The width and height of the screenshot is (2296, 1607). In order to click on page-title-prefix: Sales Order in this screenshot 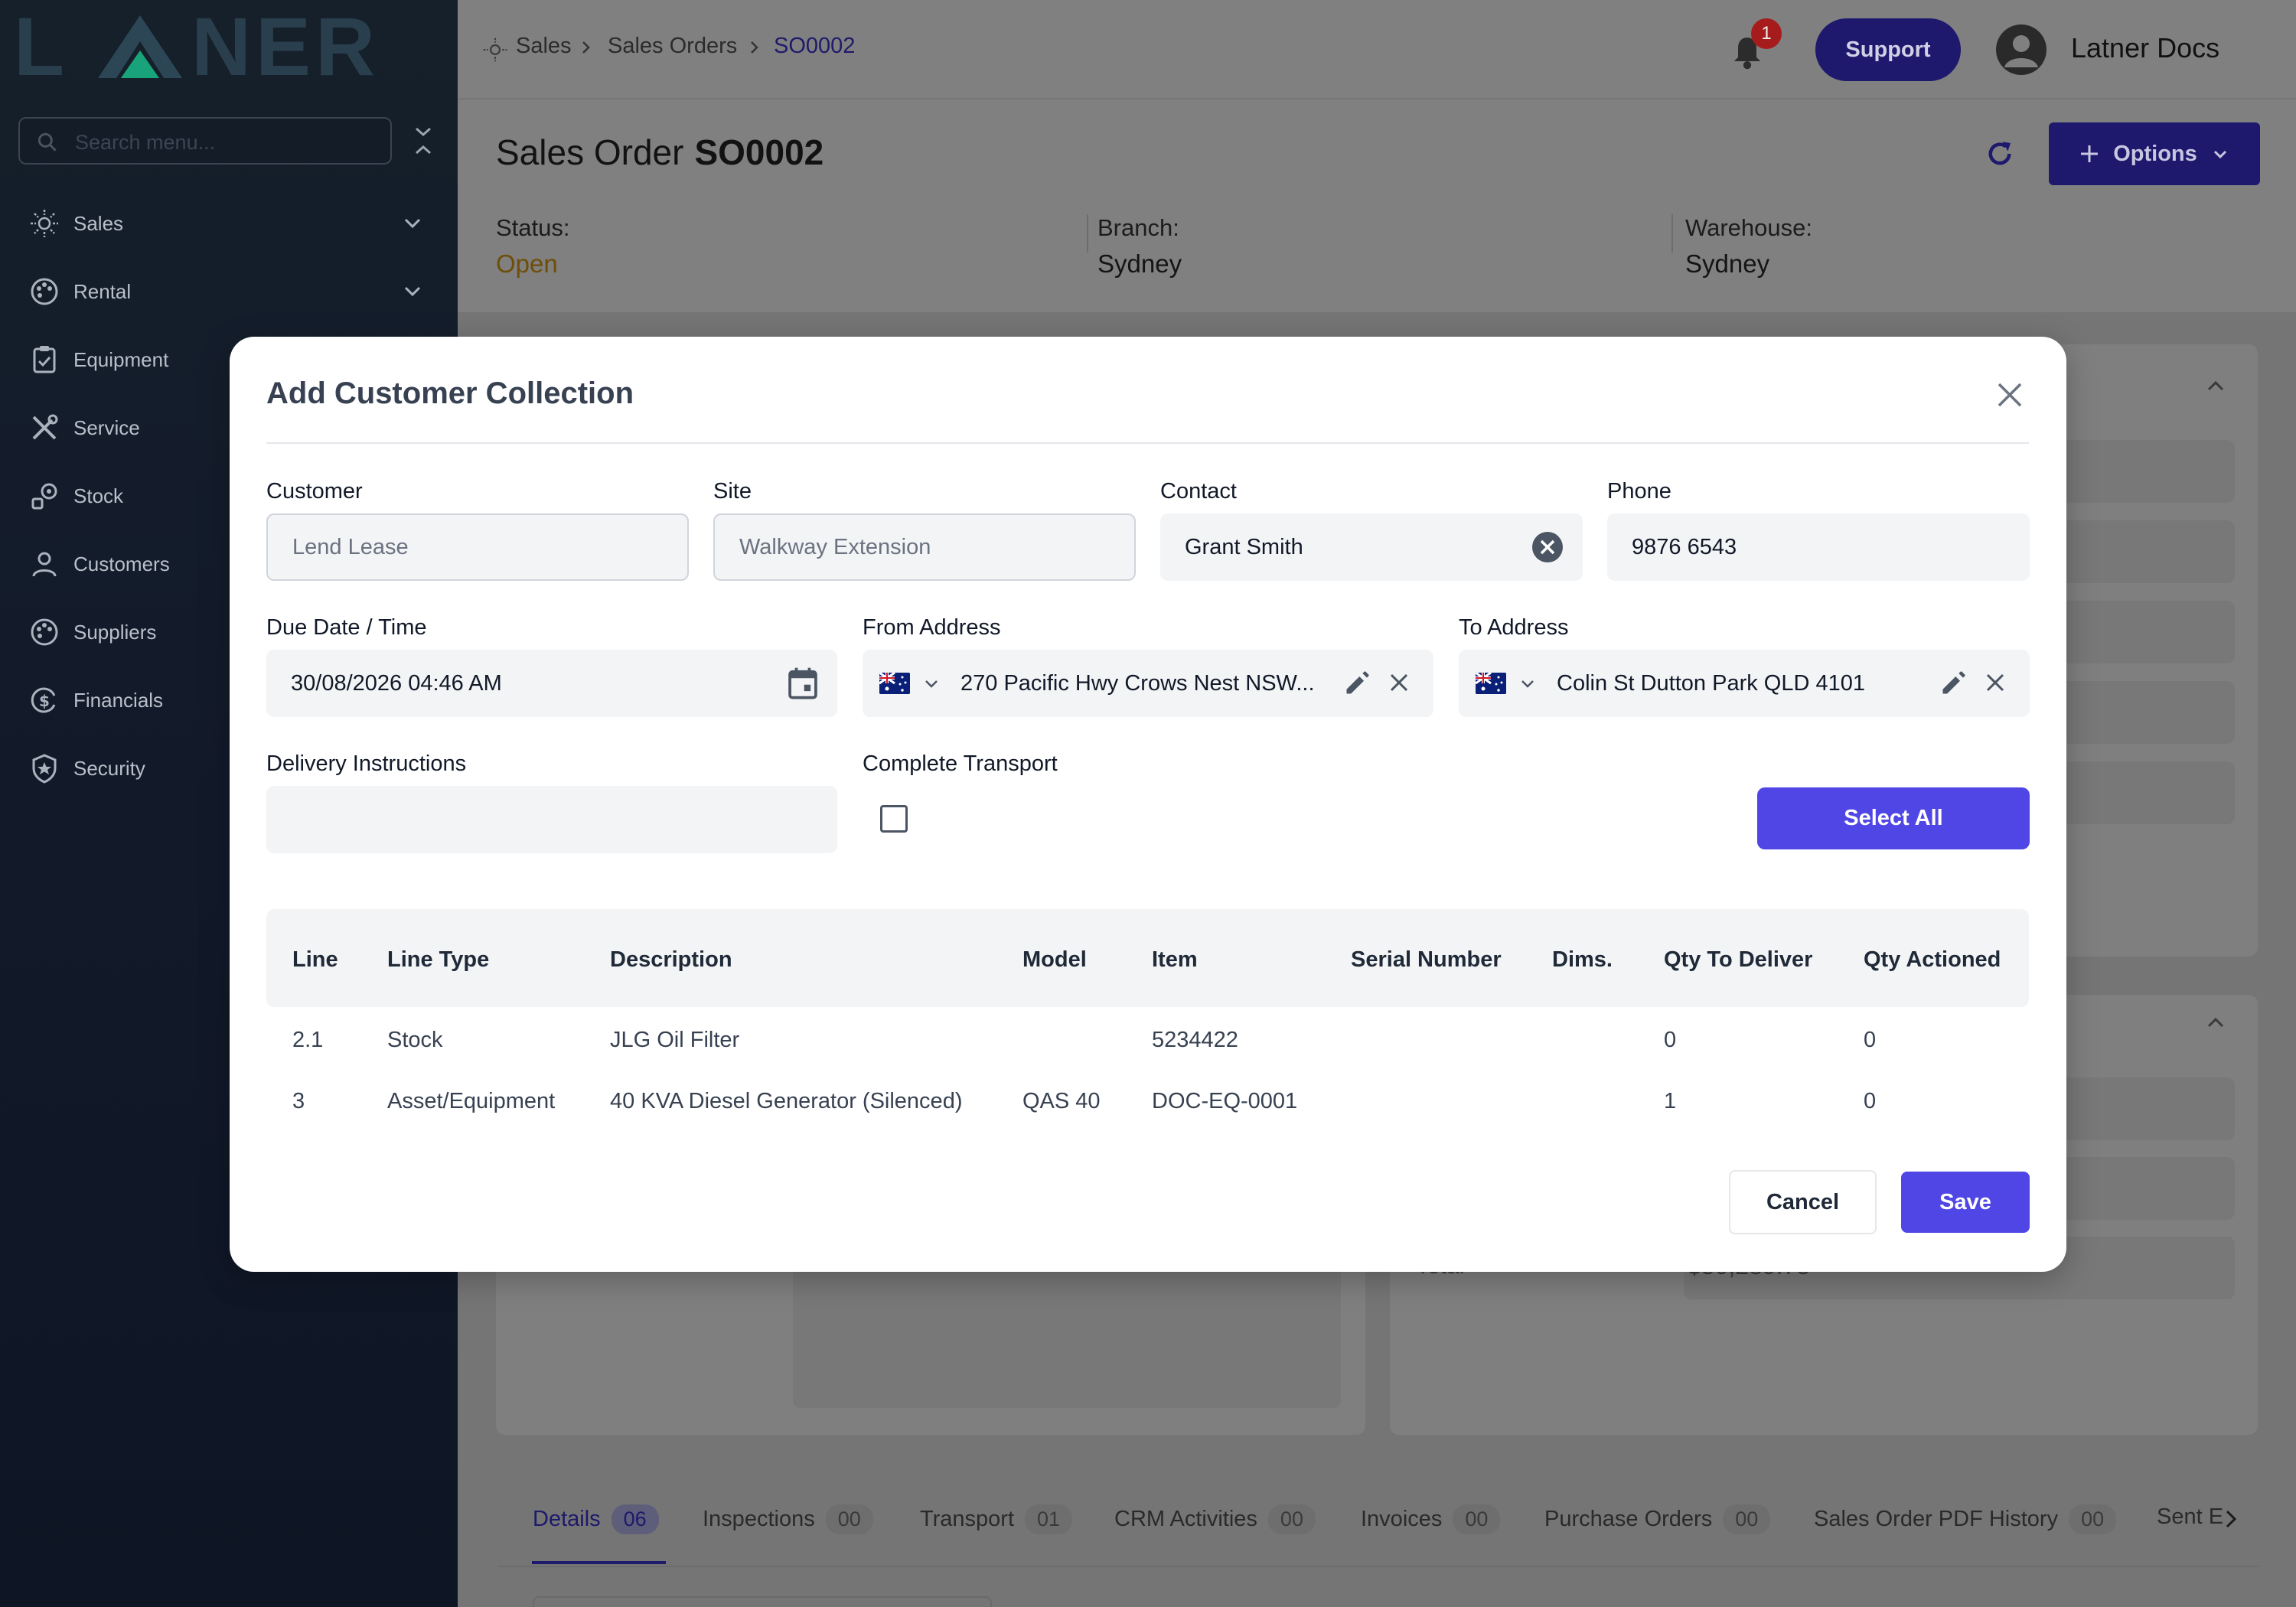, I will do `click(590, 152)`.